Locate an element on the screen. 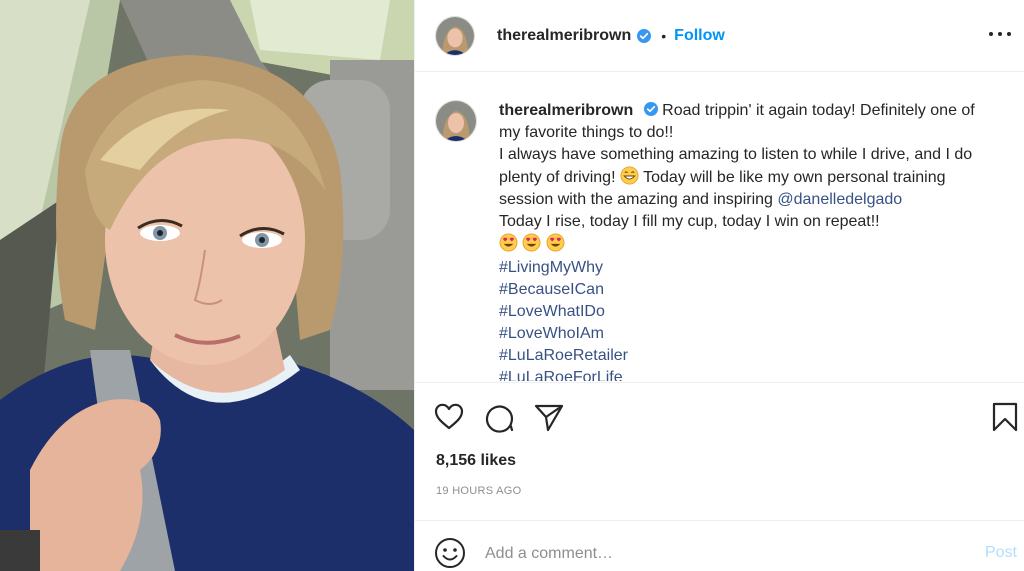  smiley-icon is located at coordinates (450, 553).